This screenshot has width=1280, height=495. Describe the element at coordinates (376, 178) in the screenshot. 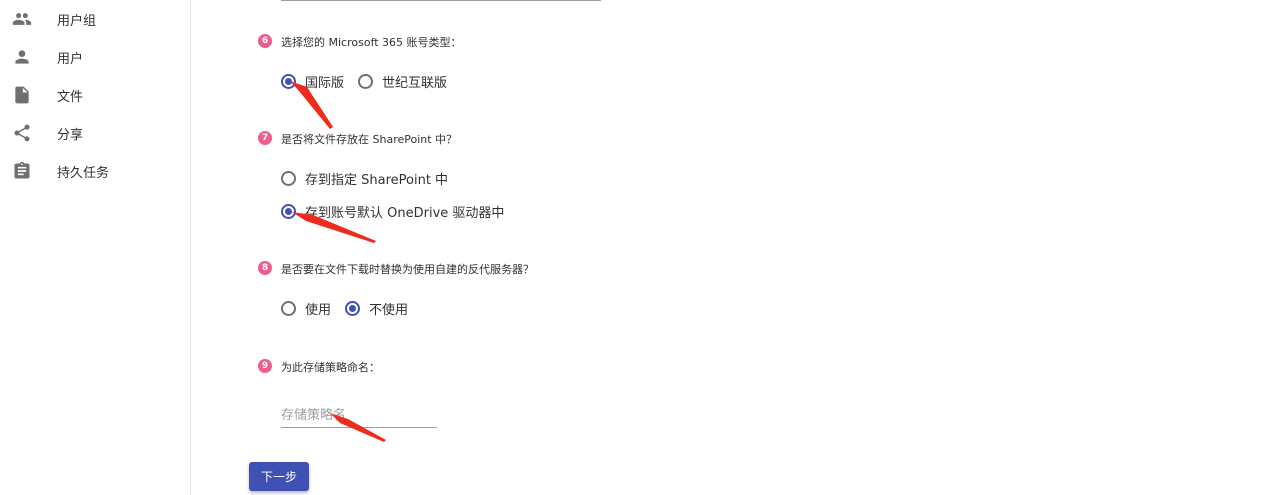

I see `radio-specified-sharepoint-label: 存到指定 SharePoint 中` at that location.